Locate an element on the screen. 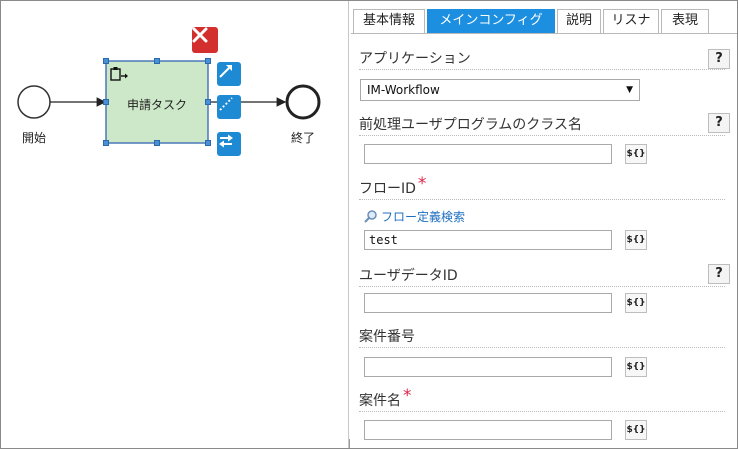 This screenshot has height=449, width=738. matter-number-label: 案件番号 is located at coordinates (387, 337).